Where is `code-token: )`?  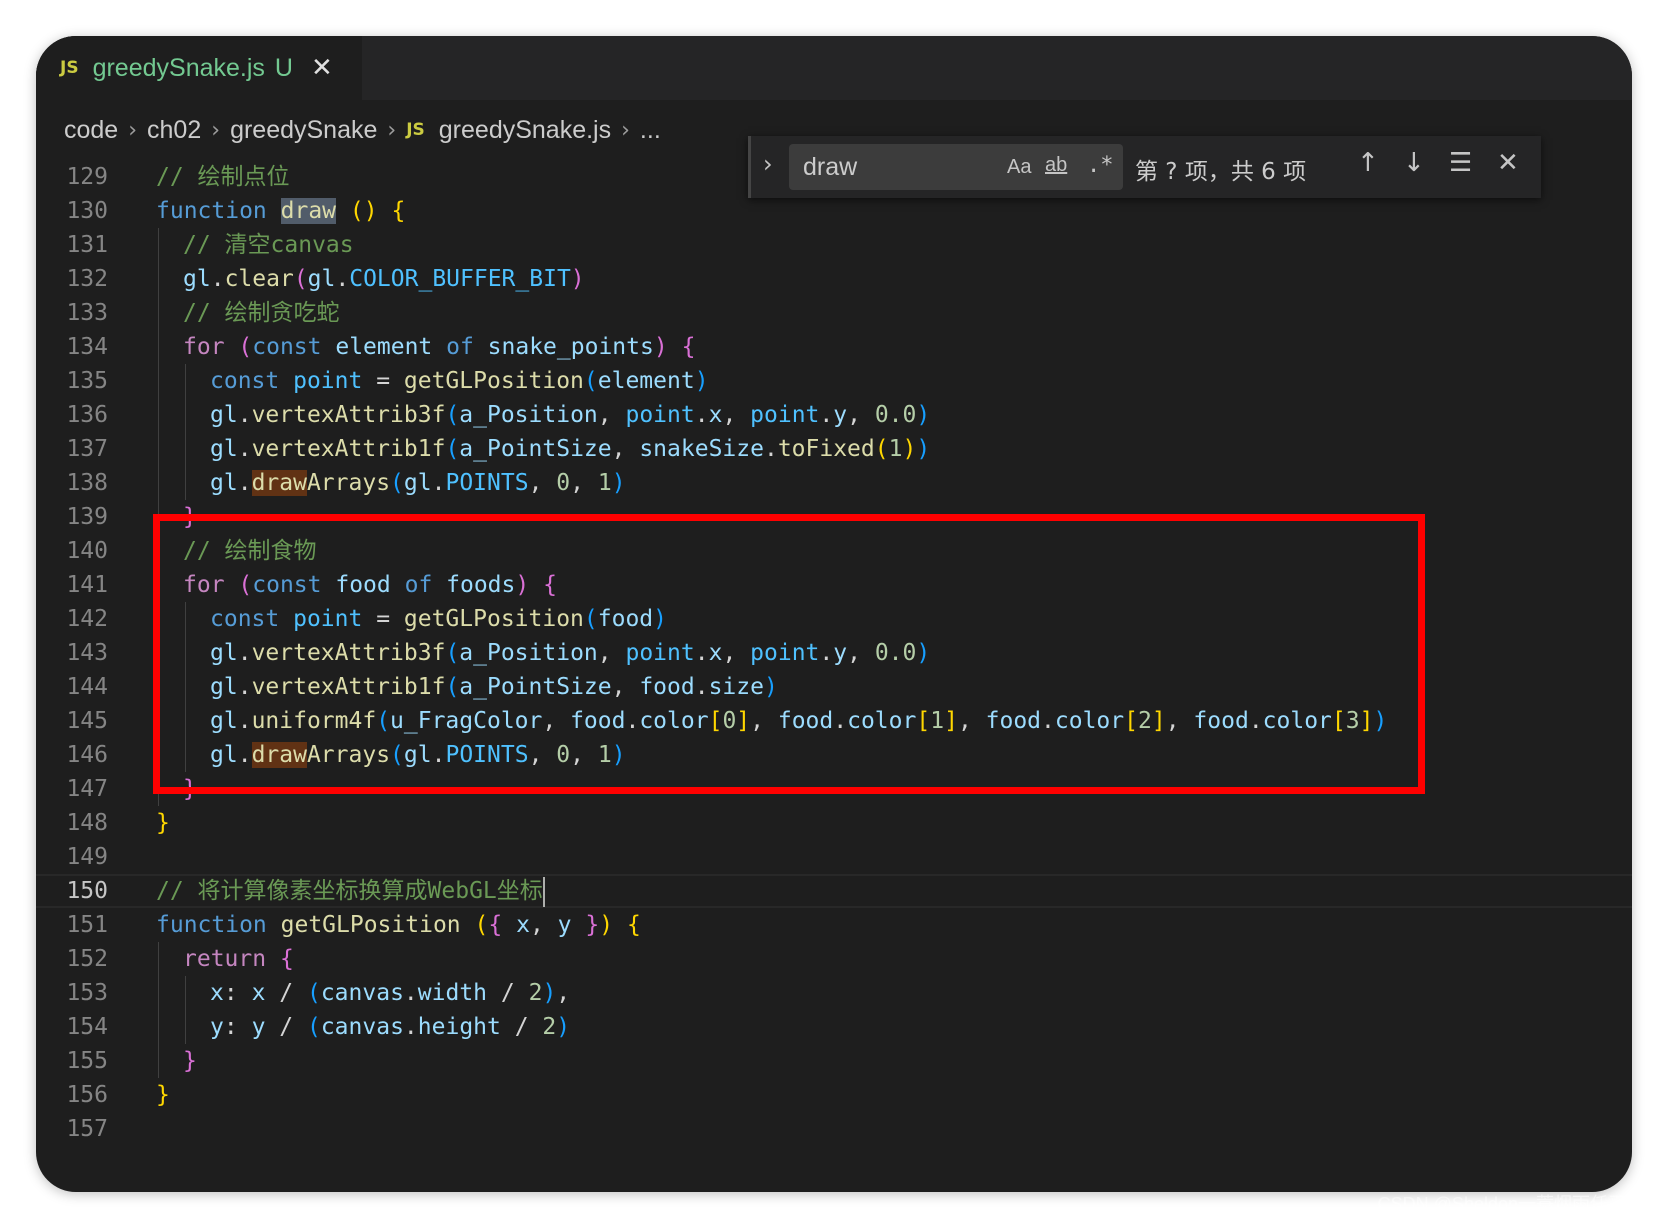 code-token: ) is located at coordinates (701, 381).